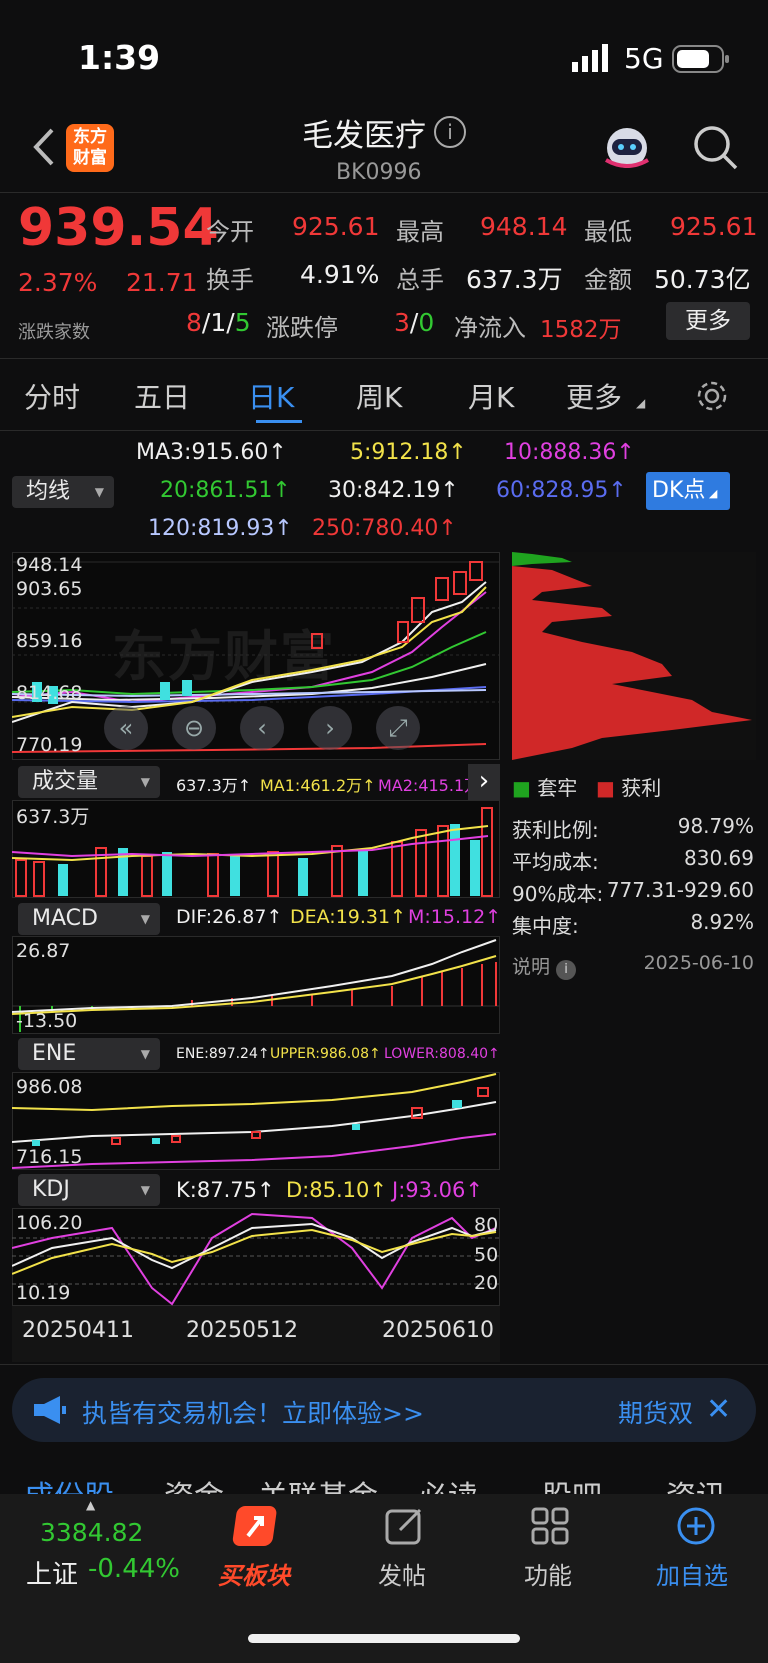  What do you see at coordinates (448, 1483) in the screenshot?
I see `subtab-must-read: 必读` at bounding box center [448, 1483].